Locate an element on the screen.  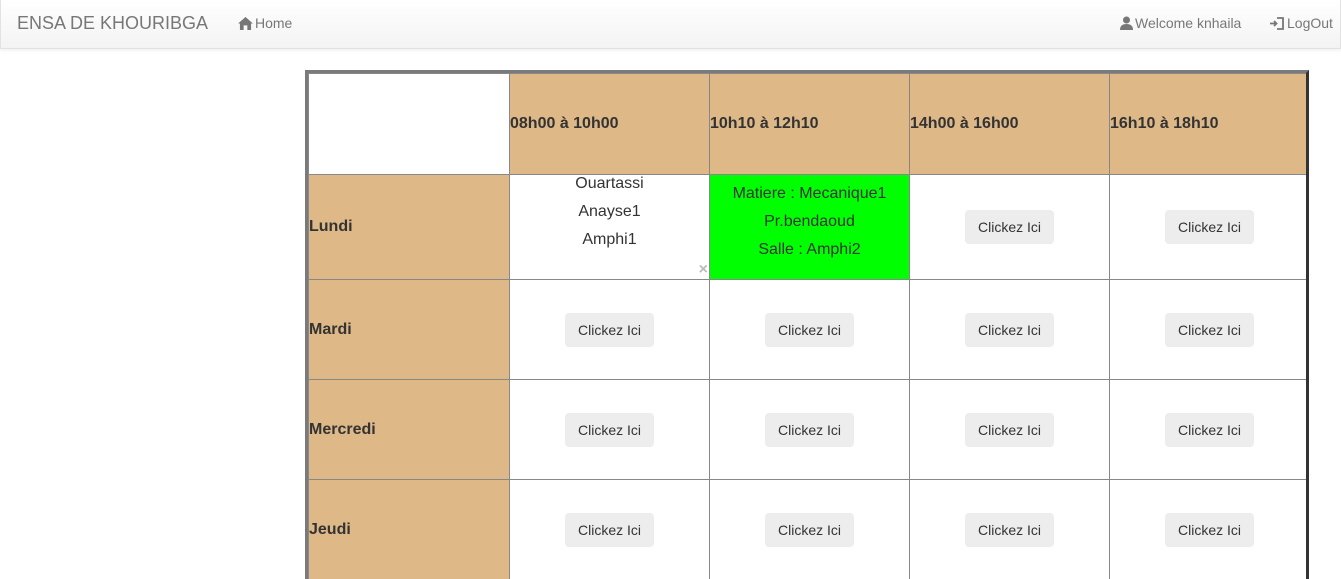
course-teacher: Pr.bendaoud is located at coordinates (809, 221).